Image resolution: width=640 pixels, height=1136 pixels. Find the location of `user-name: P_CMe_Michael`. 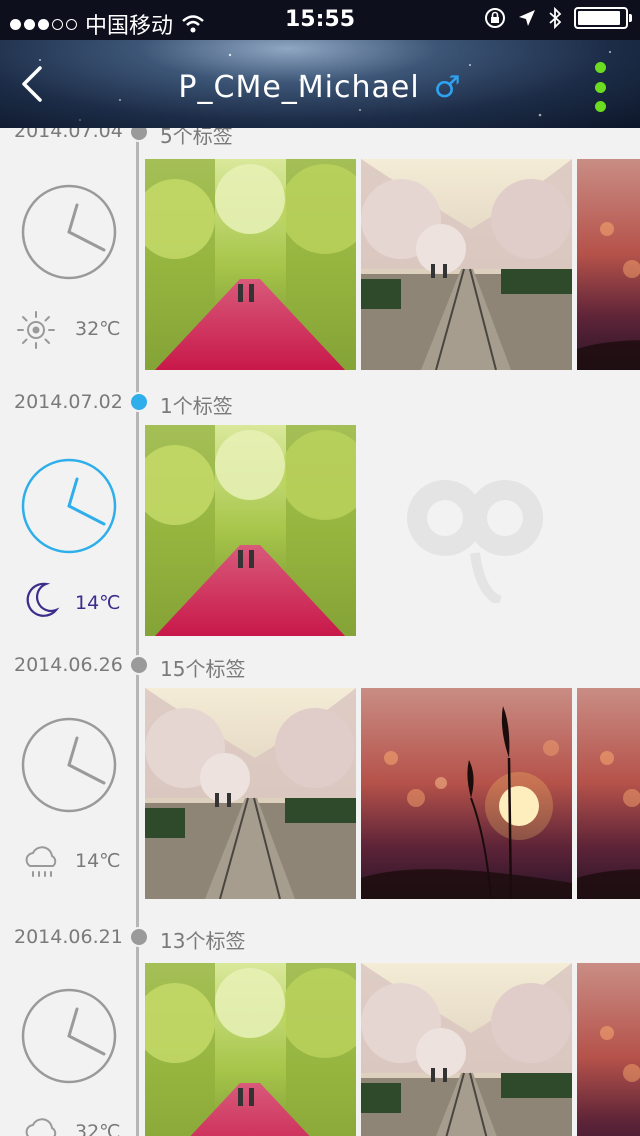

user-name: P_CMe_Michael is located at coordinates (299, 87).